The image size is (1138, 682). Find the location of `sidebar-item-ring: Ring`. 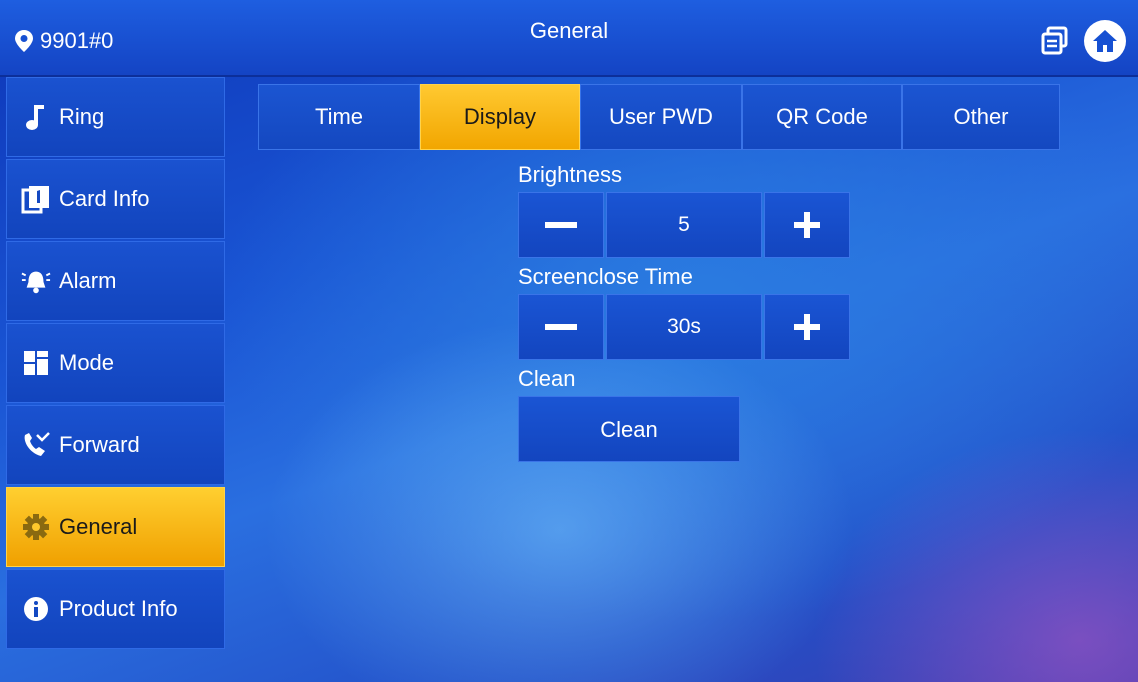

sidebar-item-ring: Ring is located at coordinates (115, 117).